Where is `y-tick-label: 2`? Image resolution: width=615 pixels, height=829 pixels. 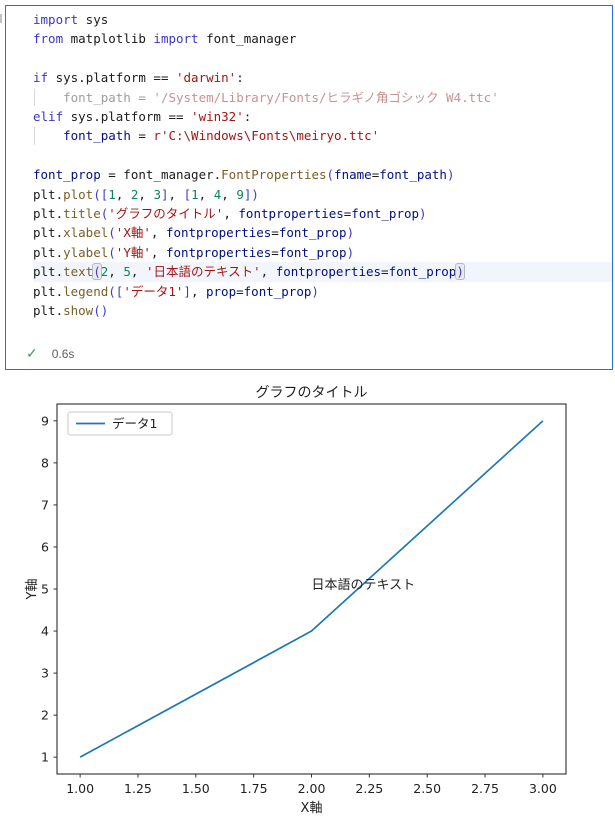 y-tick-label: 2 is located at coordinates (45, 715).